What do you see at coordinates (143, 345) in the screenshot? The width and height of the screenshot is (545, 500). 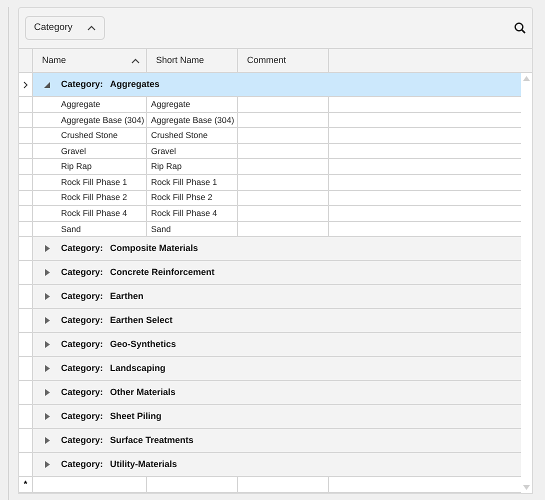 I see `group-value: Geo-Synthetics` at bounding box center [143, 345].